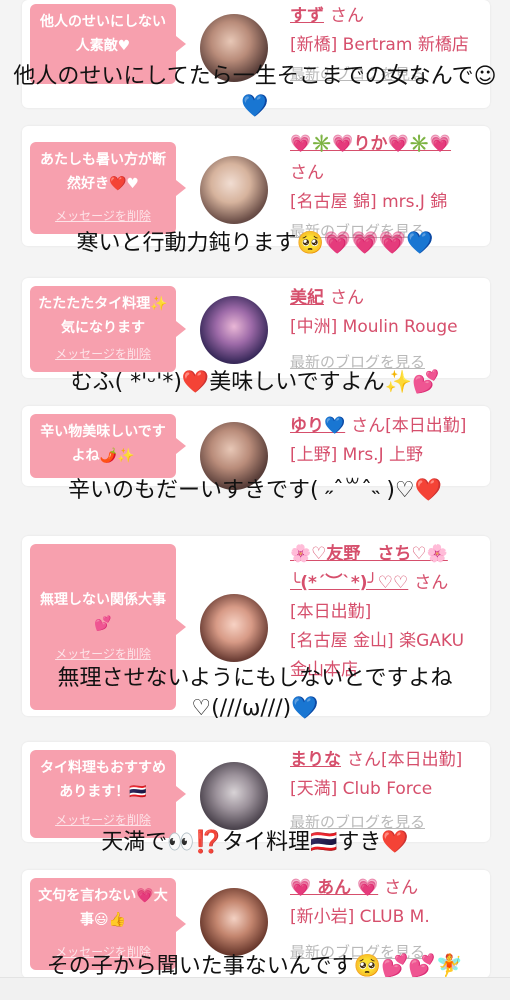  Describe the element at coordinates (103, 780) in the screenshot. I see `message-text: タイ料理もおすすめあります！🇹🇭` at that location.